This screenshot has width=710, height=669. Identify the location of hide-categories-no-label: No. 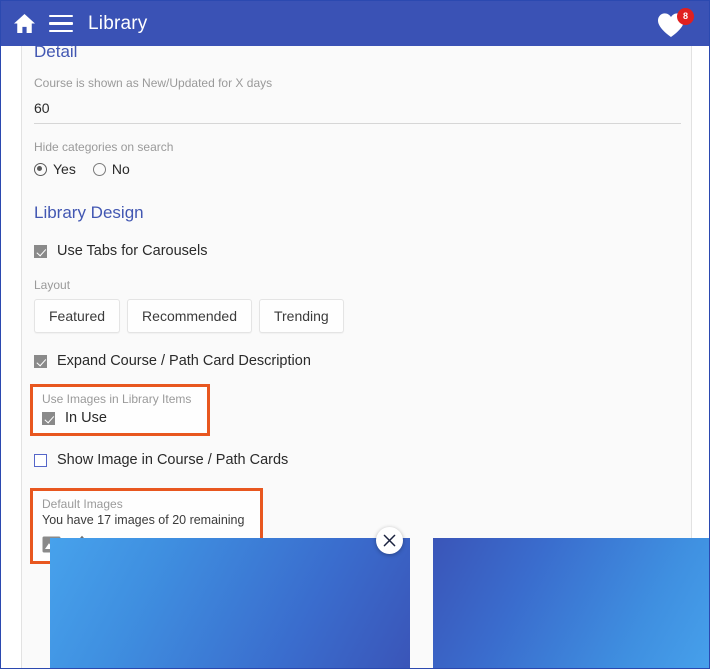
(120, 169).